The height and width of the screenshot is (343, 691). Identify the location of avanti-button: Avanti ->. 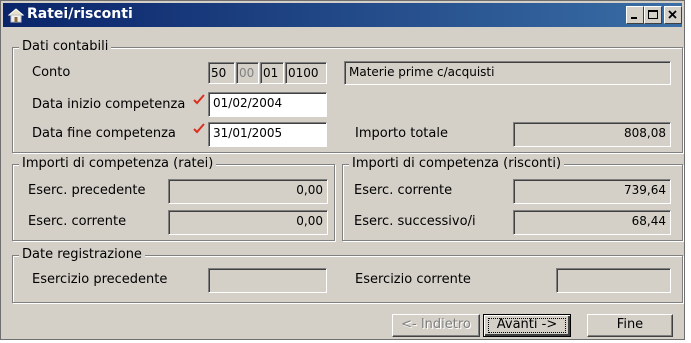
(527, 325).